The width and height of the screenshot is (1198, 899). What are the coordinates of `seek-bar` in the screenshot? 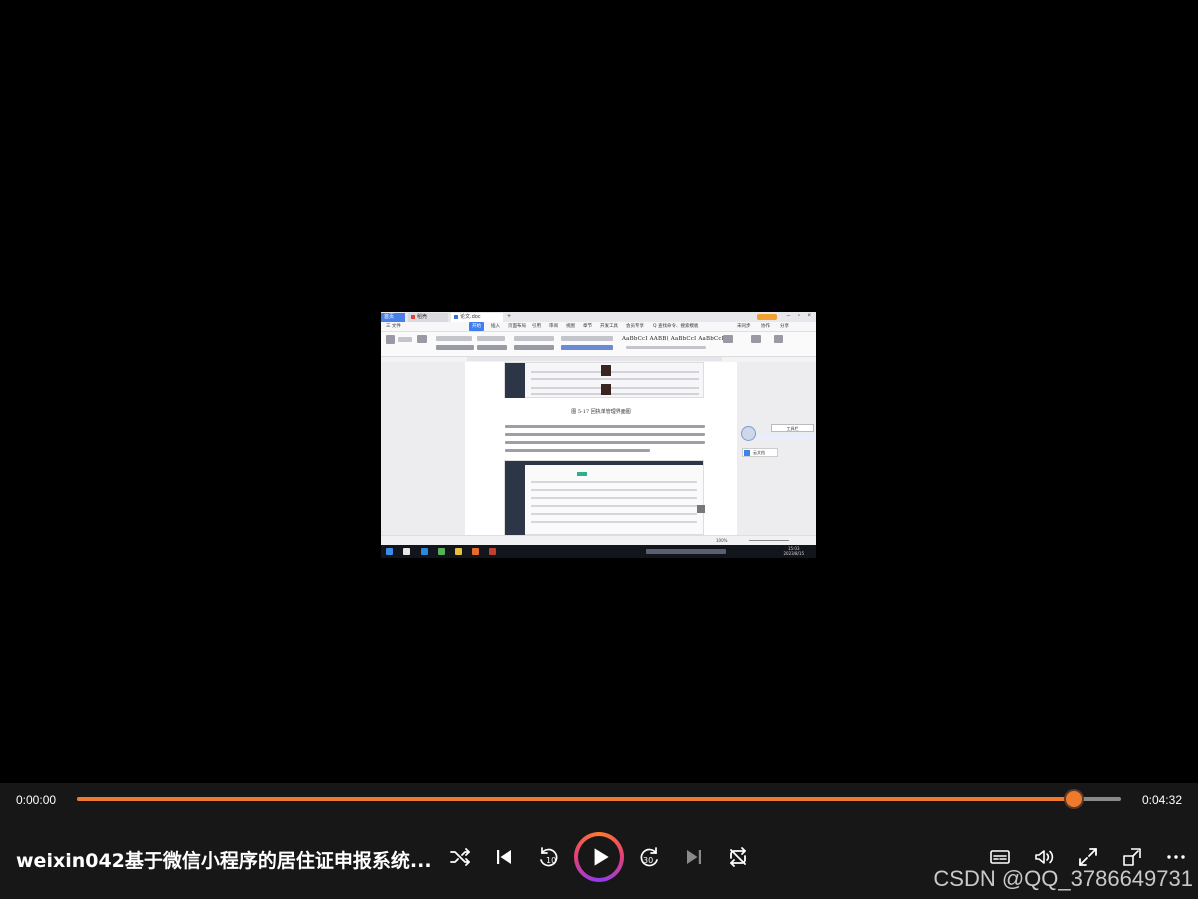 It's located at (599, 799).